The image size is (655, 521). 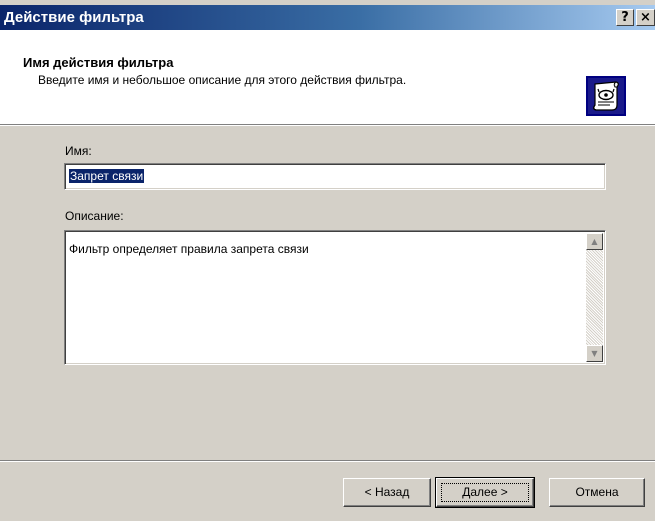 I want to click on wizard-scroll-icon, so click(x=606, y=96).